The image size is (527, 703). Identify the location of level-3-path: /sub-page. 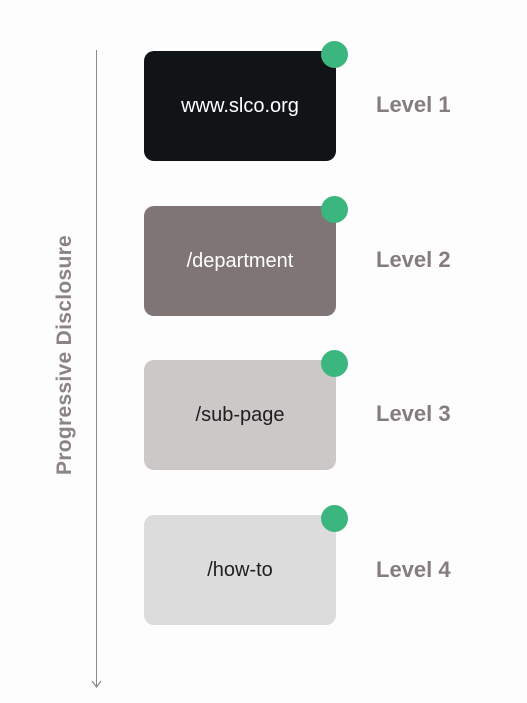
(240, 414).